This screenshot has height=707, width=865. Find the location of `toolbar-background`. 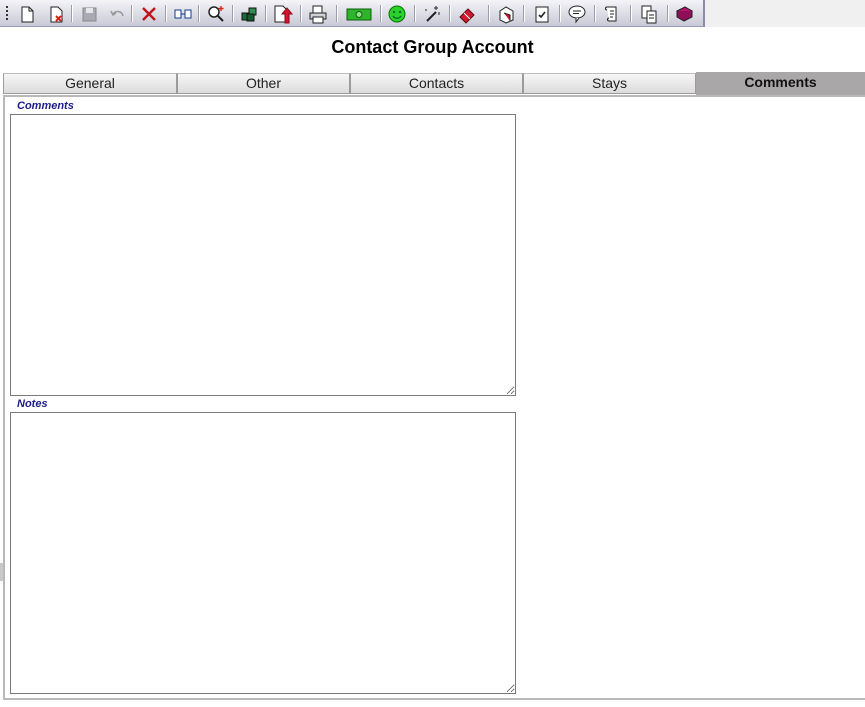

toolbar-background is located at coordinates (785, 13).